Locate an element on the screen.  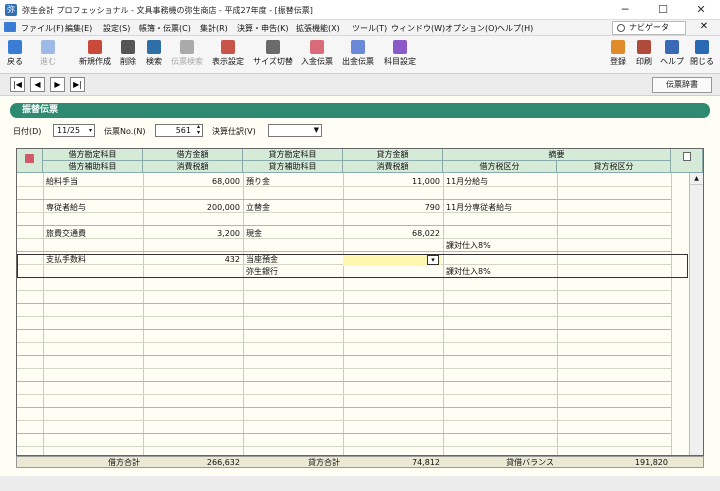
memo-1: 11月分給与 is located at coordinates (557, 182).